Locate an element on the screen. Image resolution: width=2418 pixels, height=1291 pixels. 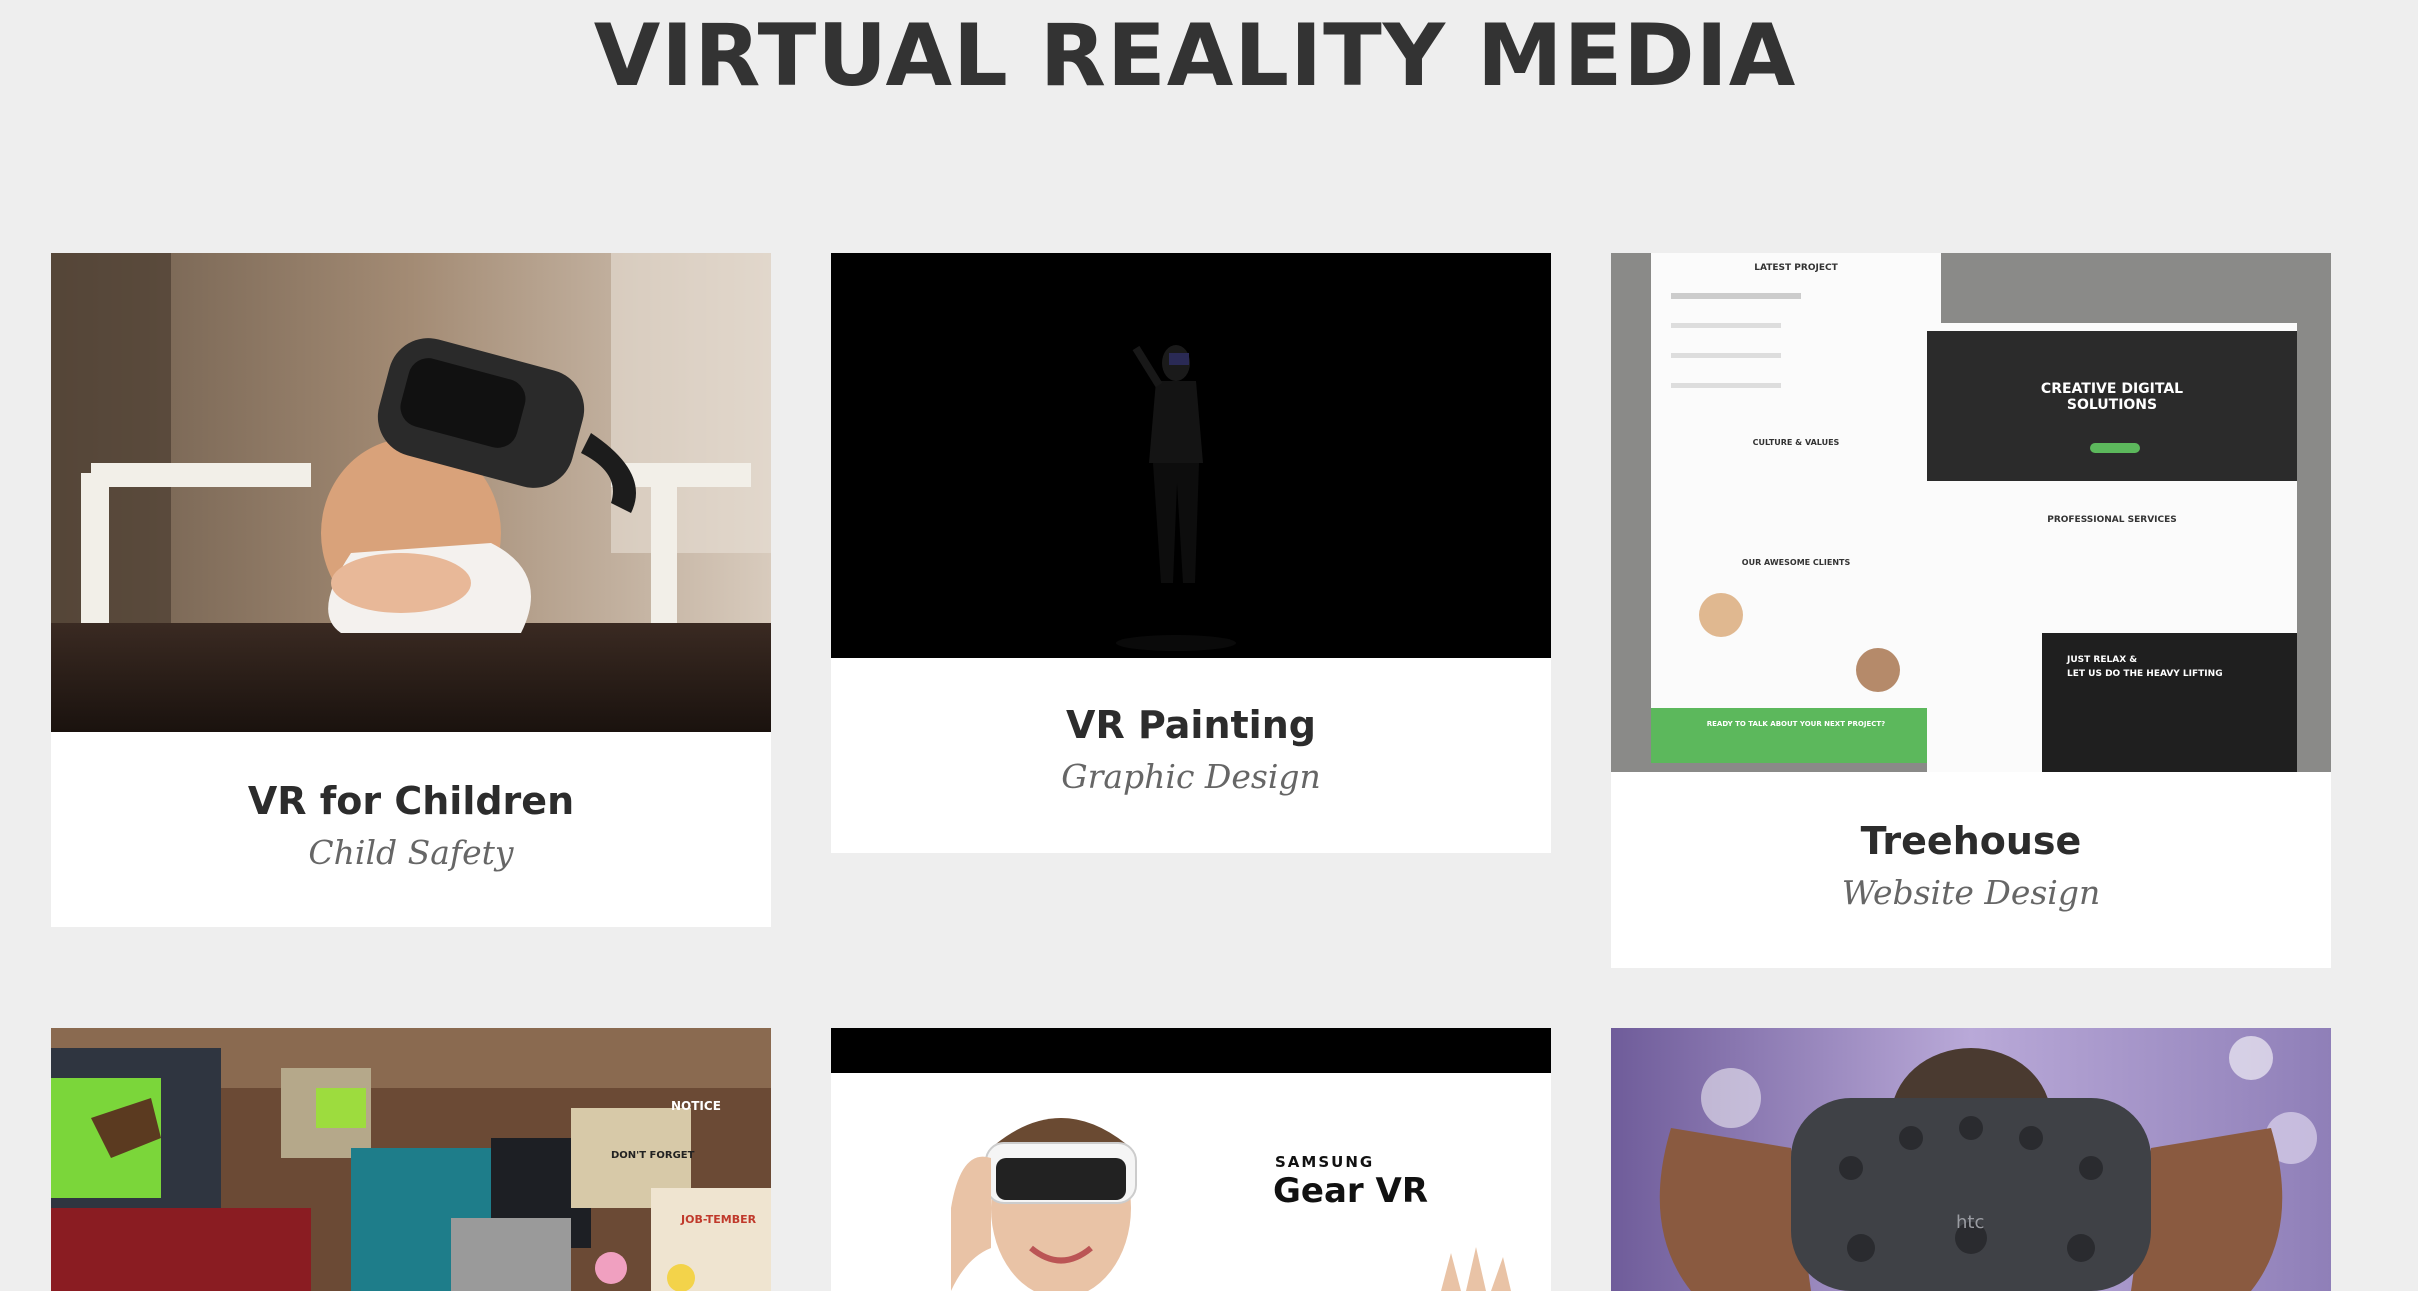
htc-vive-image: htc is located at coordinates (1971, 1159).